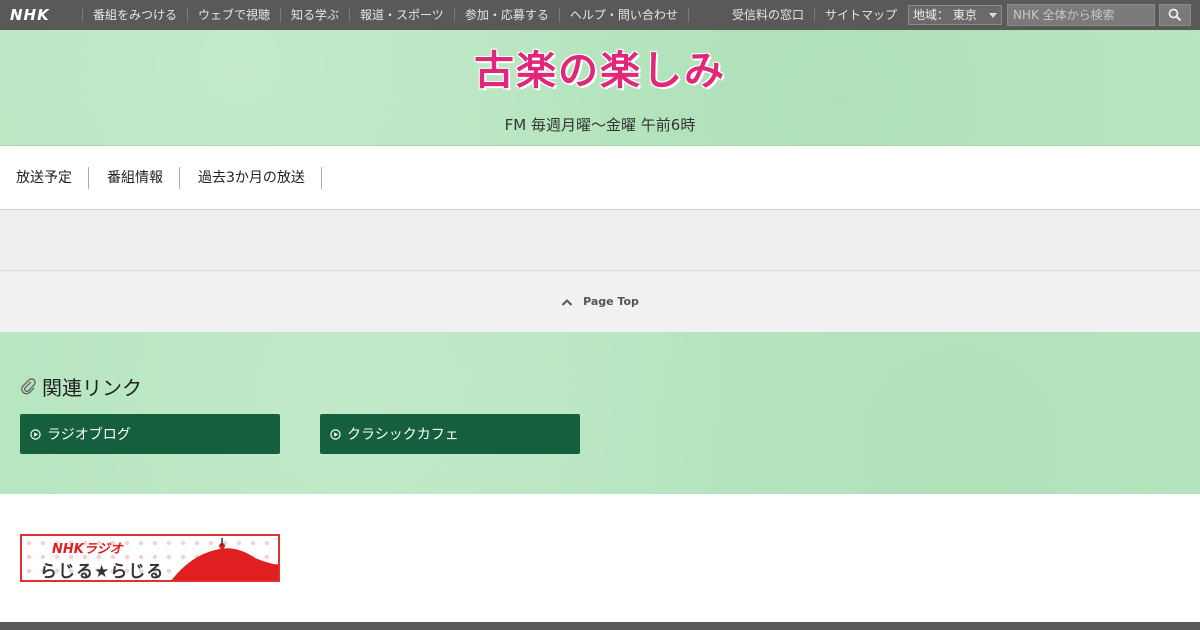  Describe the element at coordinates (102, 572) in the screenshot. I see `banner-line2: らじる★らじる` at that location.